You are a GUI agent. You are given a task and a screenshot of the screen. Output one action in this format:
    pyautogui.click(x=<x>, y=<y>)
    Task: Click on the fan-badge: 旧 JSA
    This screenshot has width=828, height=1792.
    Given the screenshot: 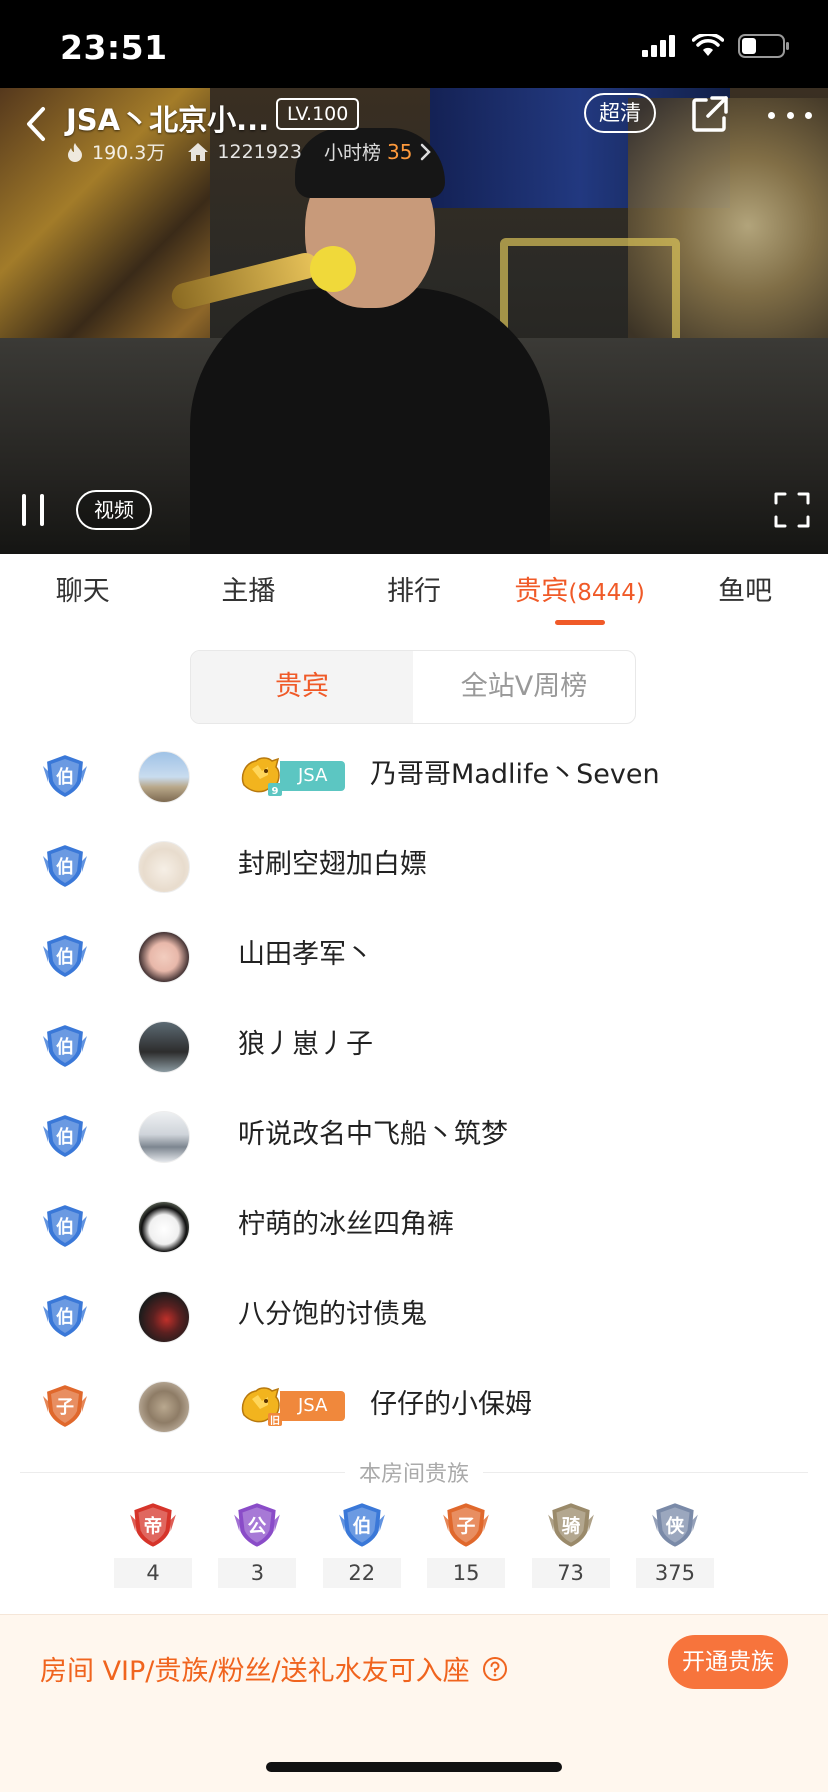 What is the action you would take?
    pyautogui.click(x=292, y=1406)
    